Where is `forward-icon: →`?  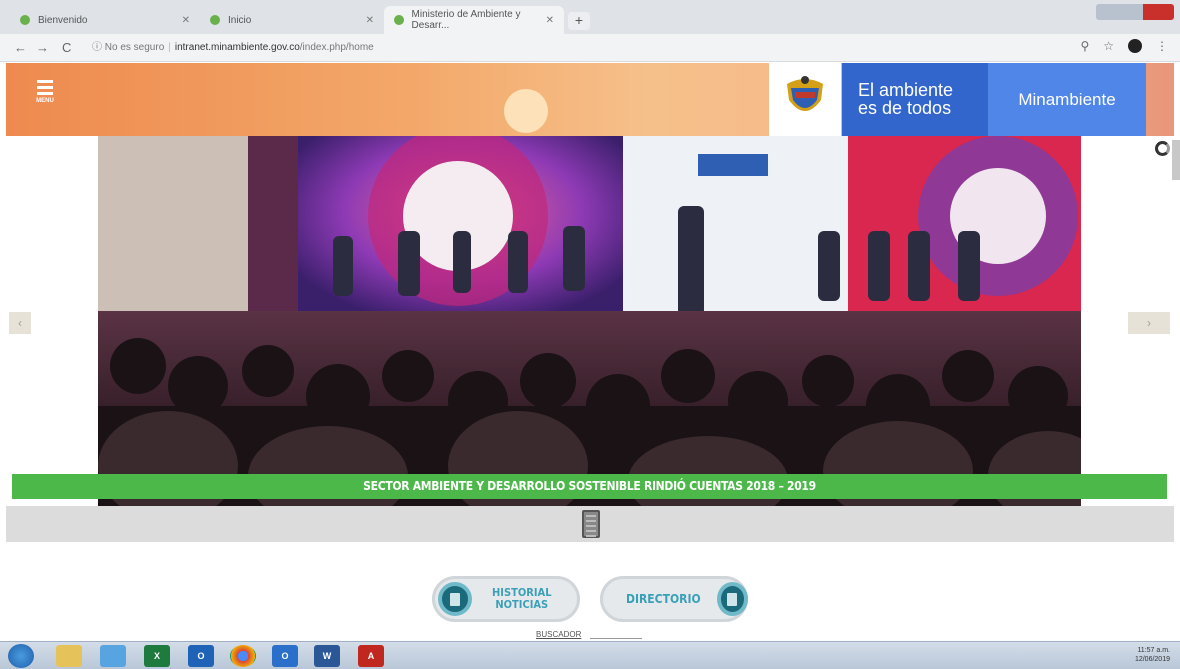 forward-icon: → is located at coordinates (42, 47).